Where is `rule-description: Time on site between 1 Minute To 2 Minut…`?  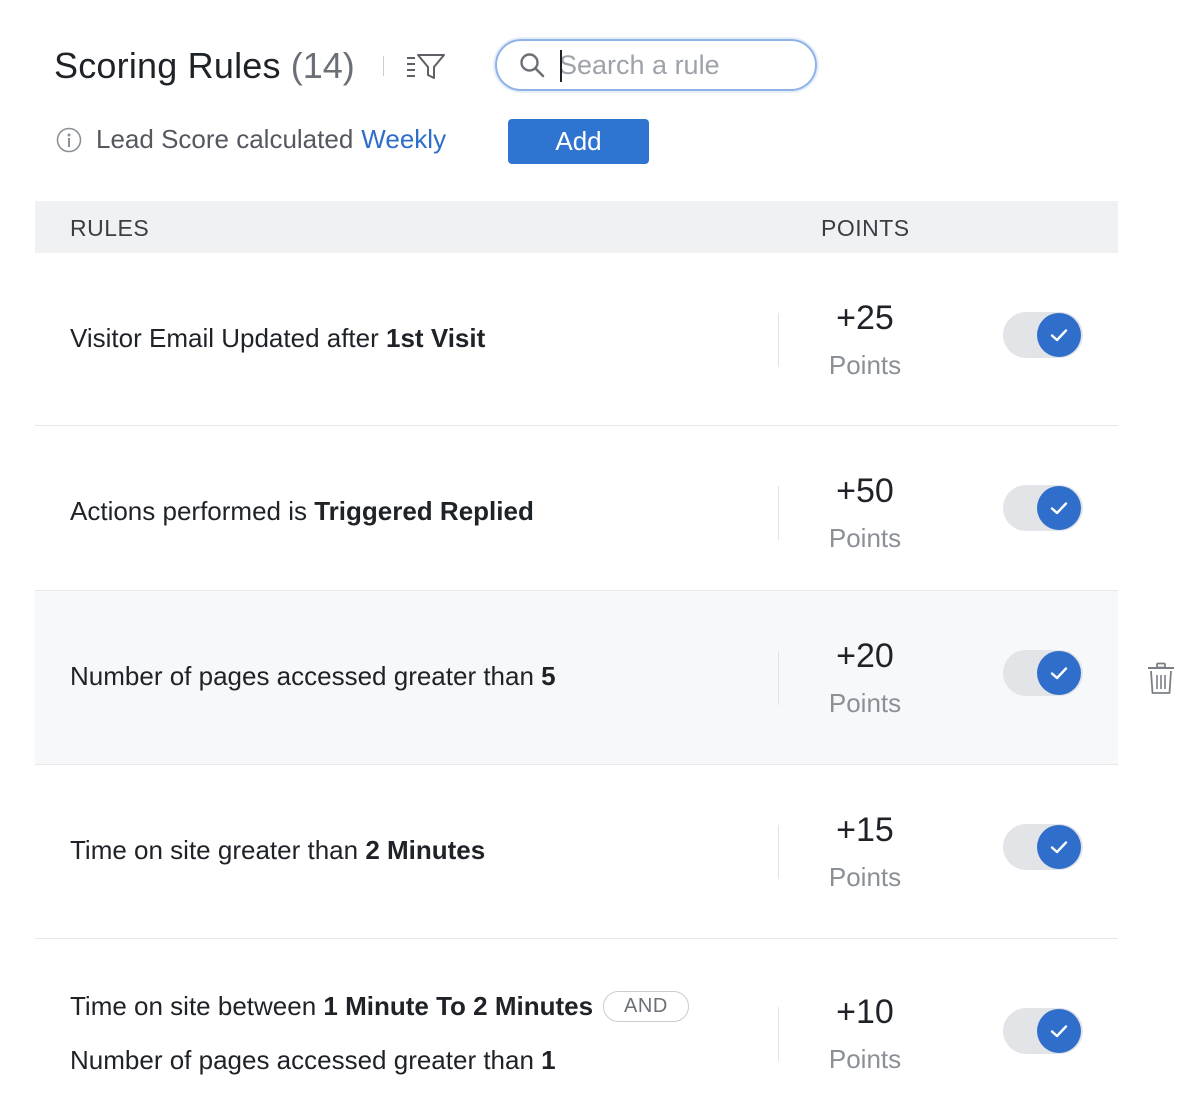 rule-description: Time on site between 1 Minute To 2 Minut… is located at coordinates (379, 1006).